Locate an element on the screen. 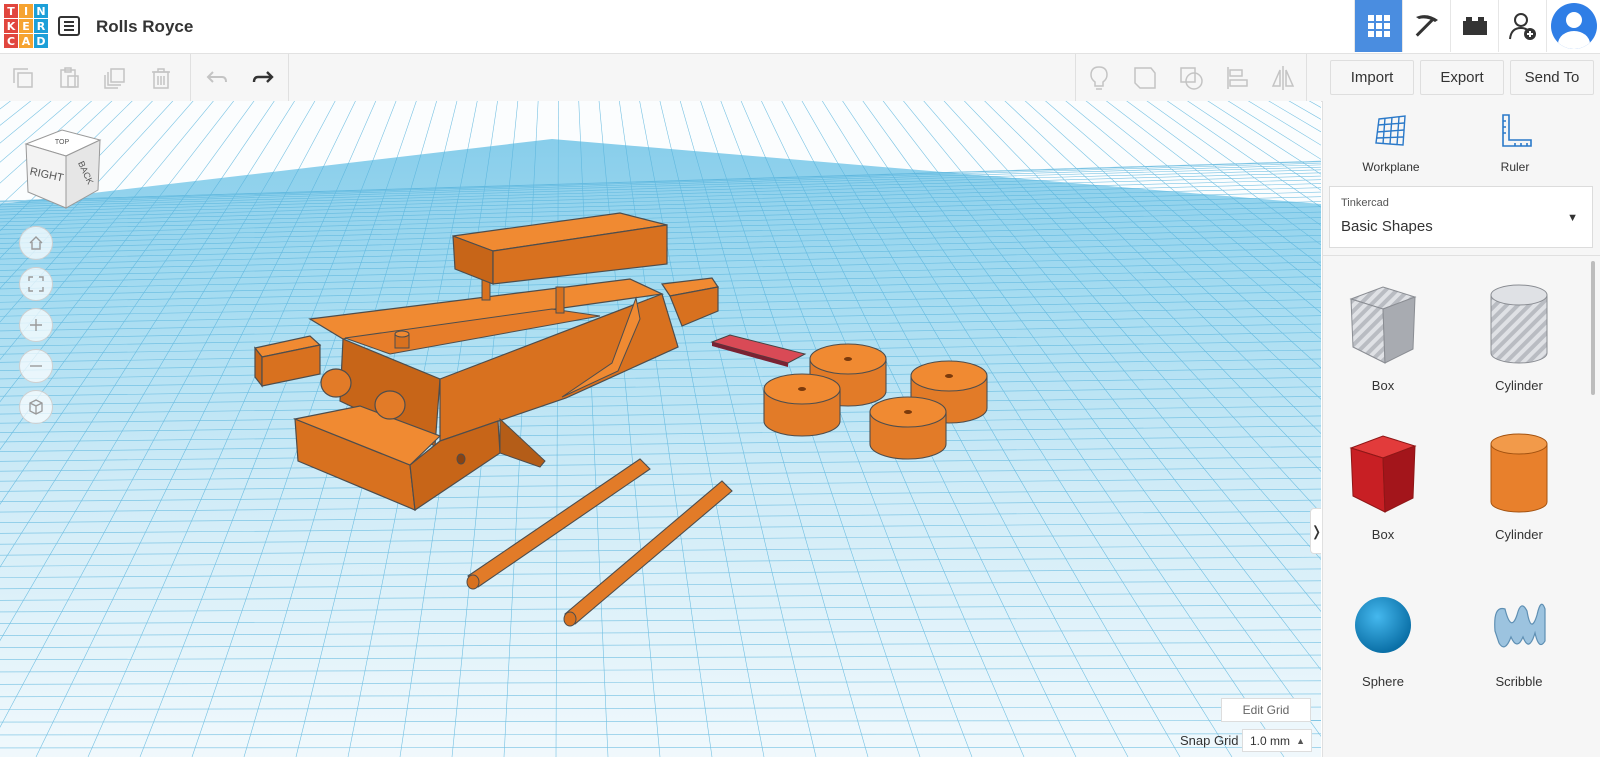 The image size is (1600, 757). paste-icon is located at coordinates (69, 77).